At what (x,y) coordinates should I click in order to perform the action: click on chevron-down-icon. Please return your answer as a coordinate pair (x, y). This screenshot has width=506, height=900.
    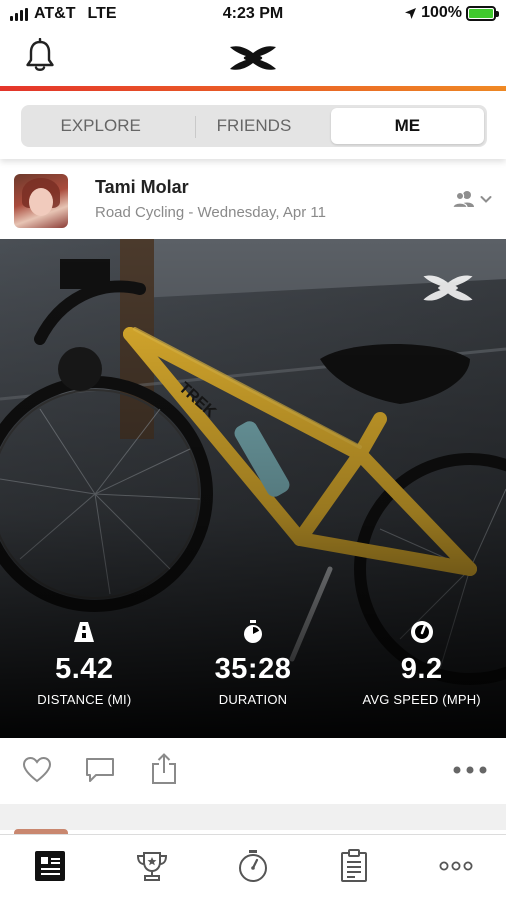
    Looking at the image, I should click on (486, 199).